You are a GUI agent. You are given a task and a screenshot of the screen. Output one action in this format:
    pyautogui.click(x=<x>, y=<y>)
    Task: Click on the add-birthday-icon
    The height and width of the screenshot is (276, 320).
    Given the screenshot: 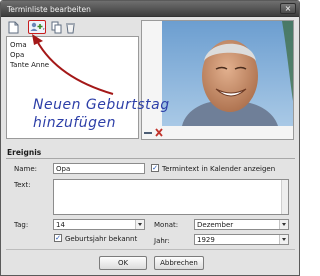 What is the action you would take?
    pyautogui.click(x=37, y=26)
    